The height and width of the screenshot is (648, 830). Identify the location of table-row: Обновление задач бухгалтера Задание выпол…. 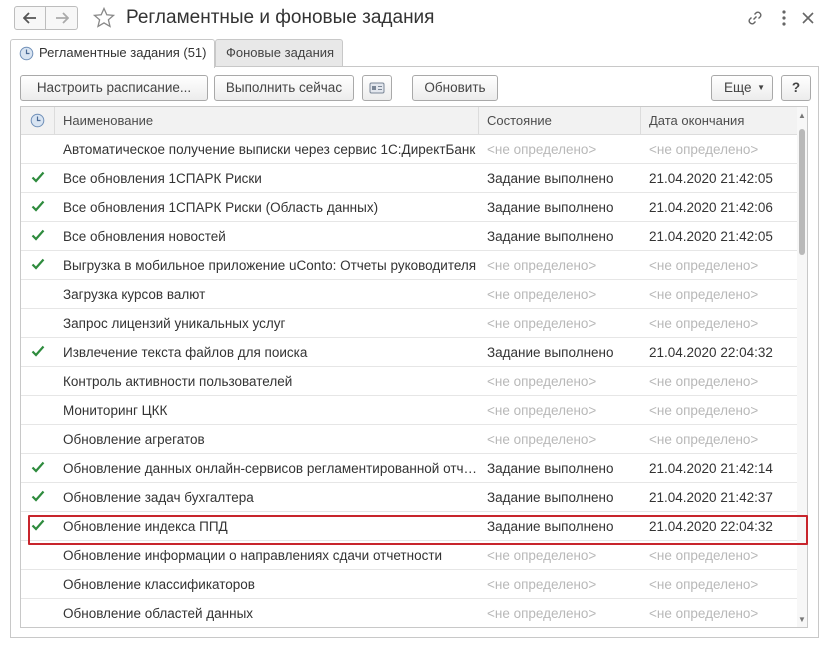
(409, 497).